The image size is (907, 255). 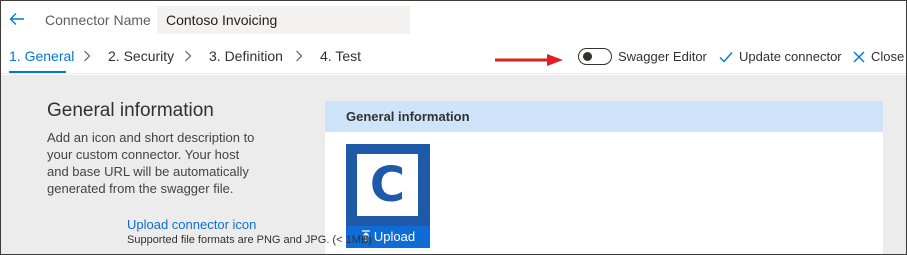 What do you see at coordinates (283, 20) in the screenshot?
I see `connector-name-input: Contoso Invoicing` at bounding box center [283, 20].